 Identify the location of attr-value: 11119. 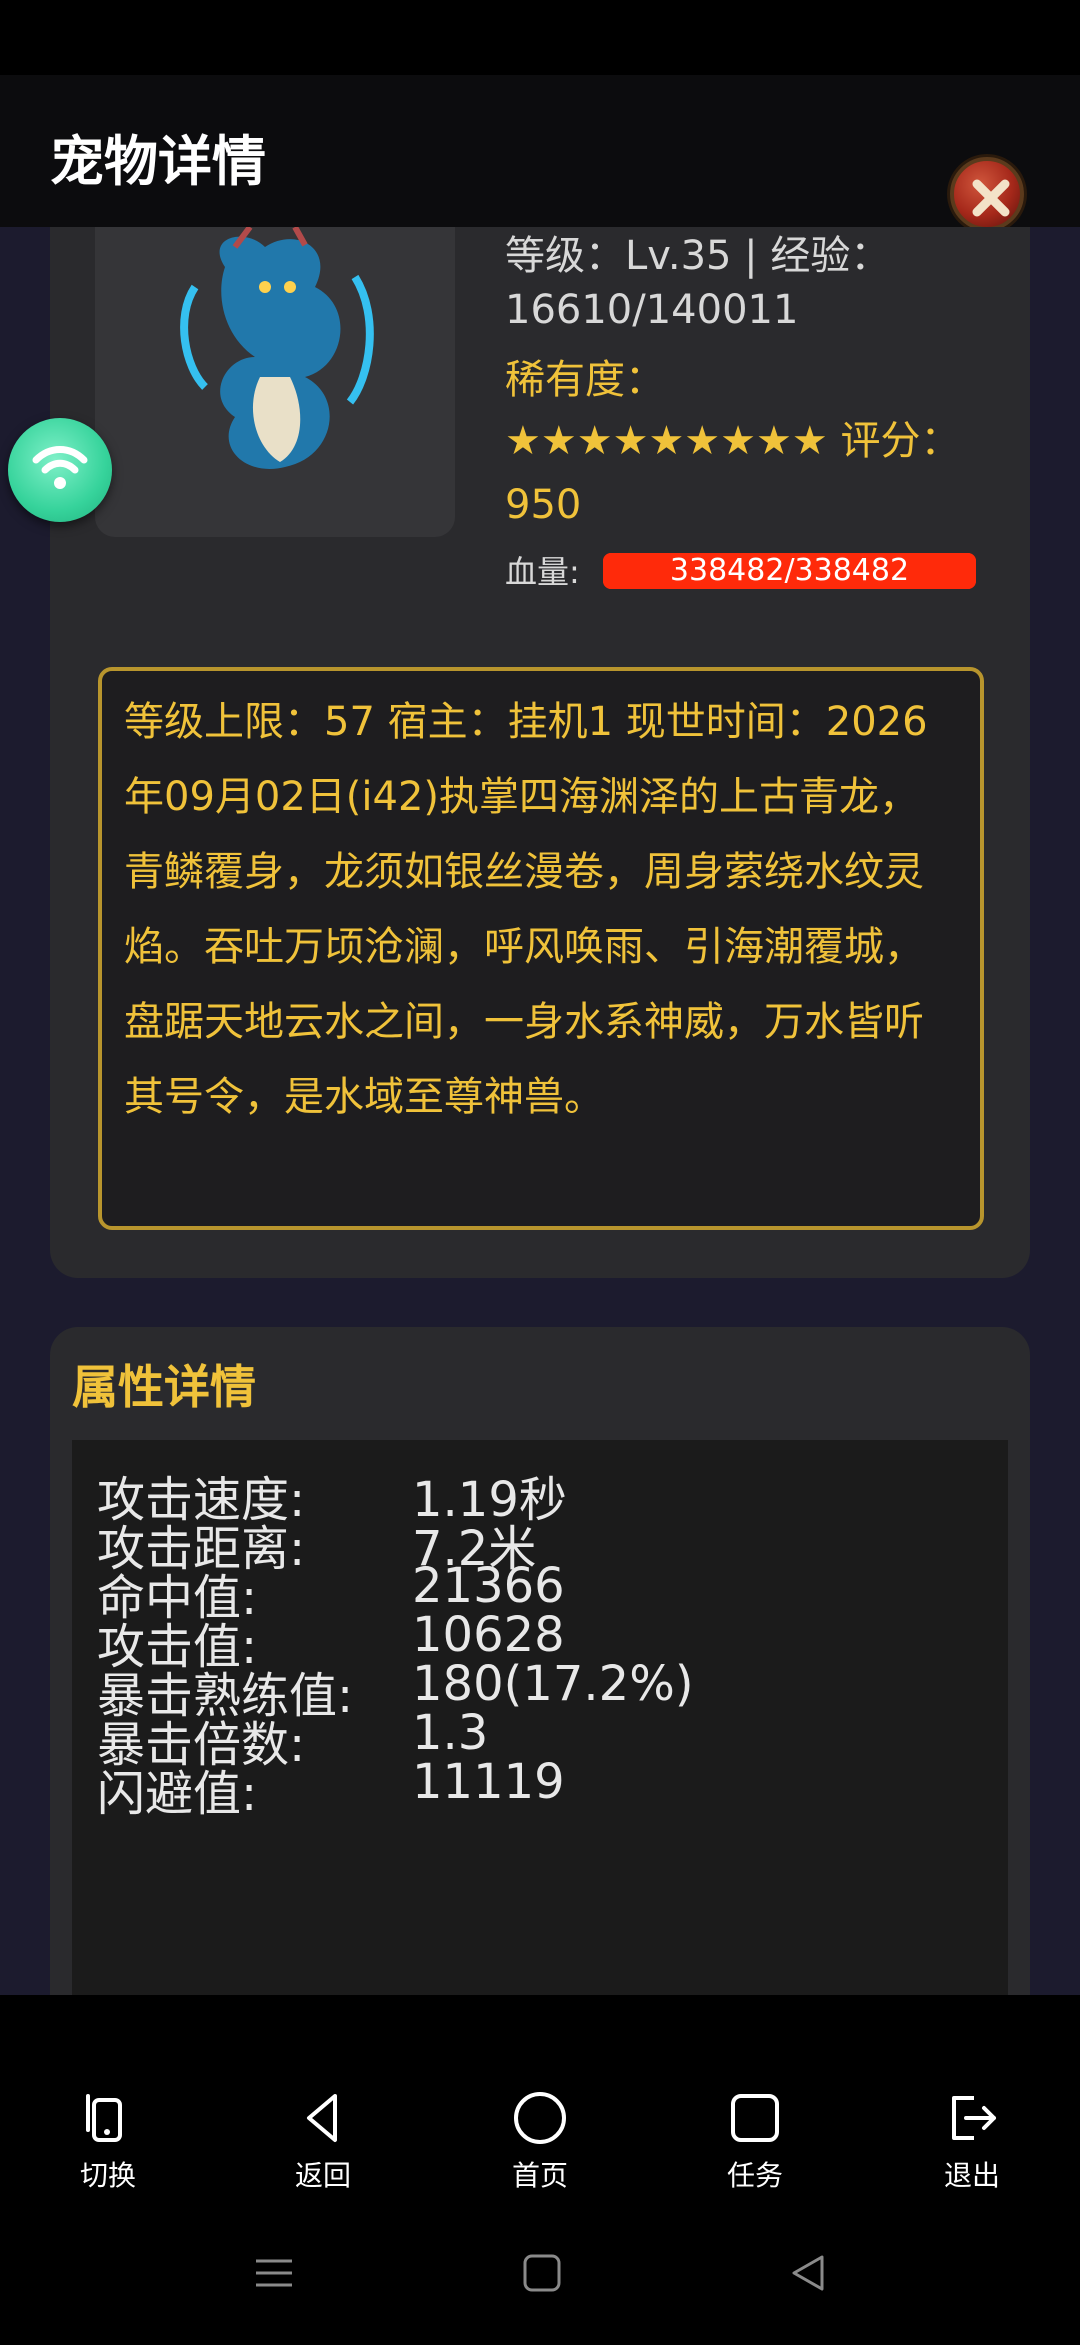
(488, 1782).